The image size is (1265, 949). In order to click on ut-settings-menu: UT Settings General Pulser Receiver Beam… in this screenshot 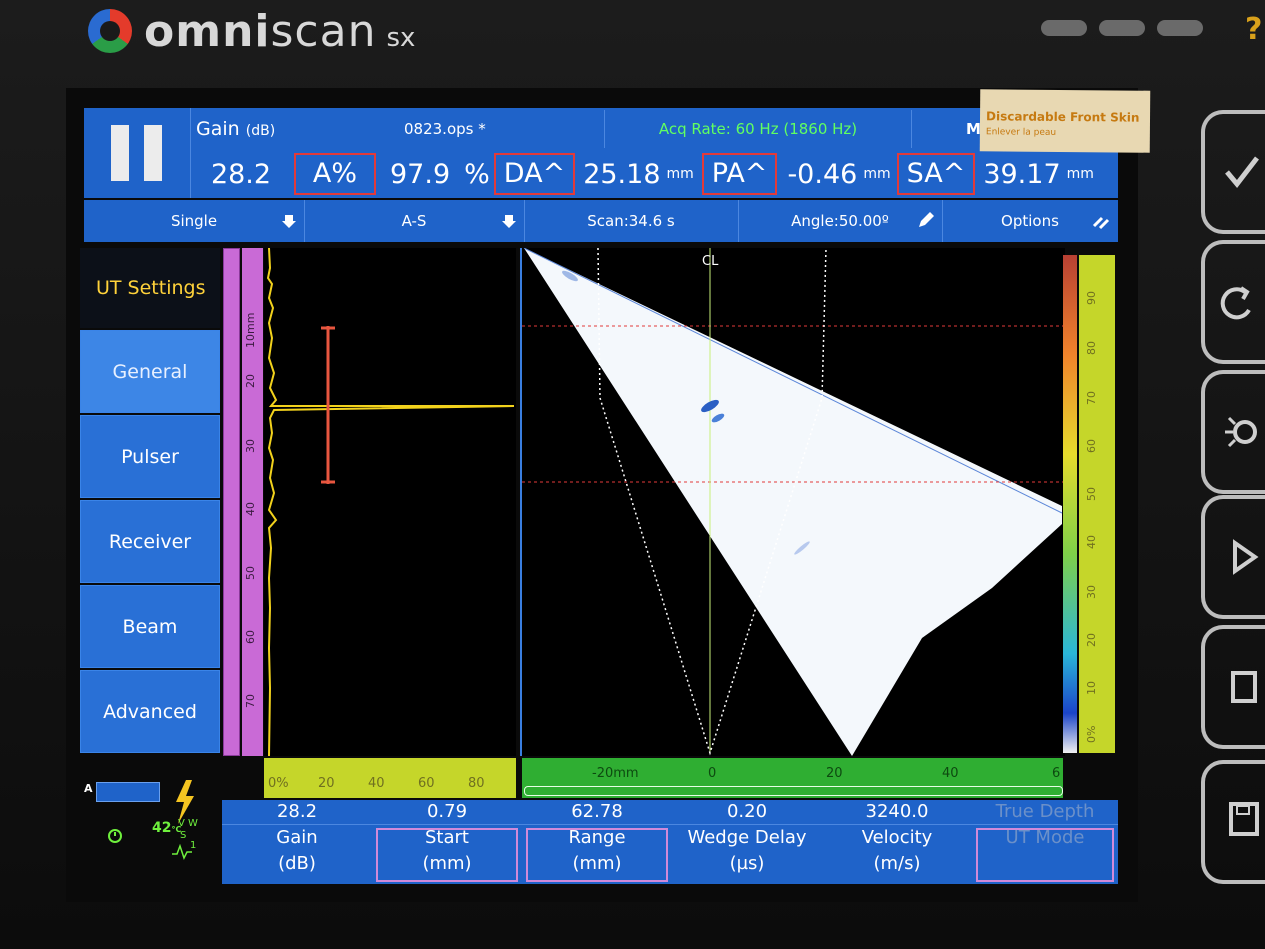, I will do `click(150, 504)`.